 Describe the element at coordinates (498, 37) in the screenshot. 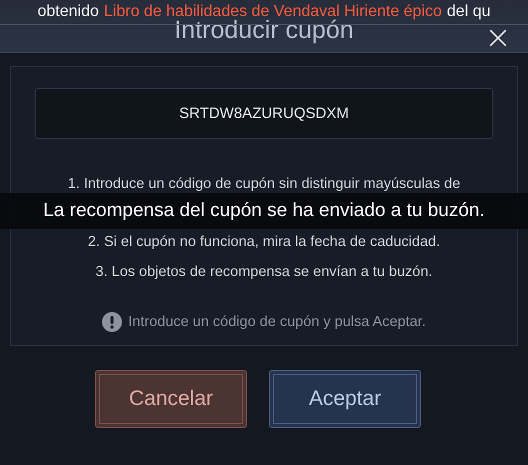

I see `close-button: ×` at that location.